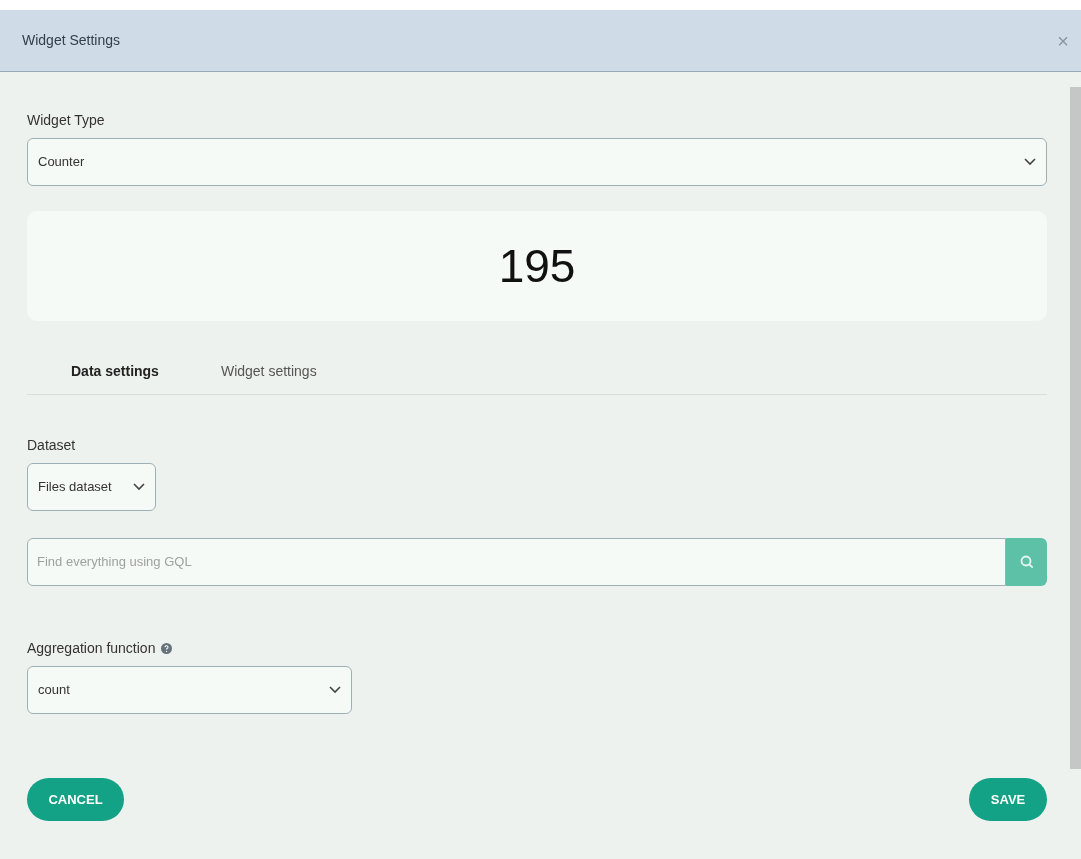 Image resolution: width=1081 pixels, height=859 pixels. Describe the element at coordinates (71, 40) in the screenshot. I see `dialog-title: Widget Settings` at that location.